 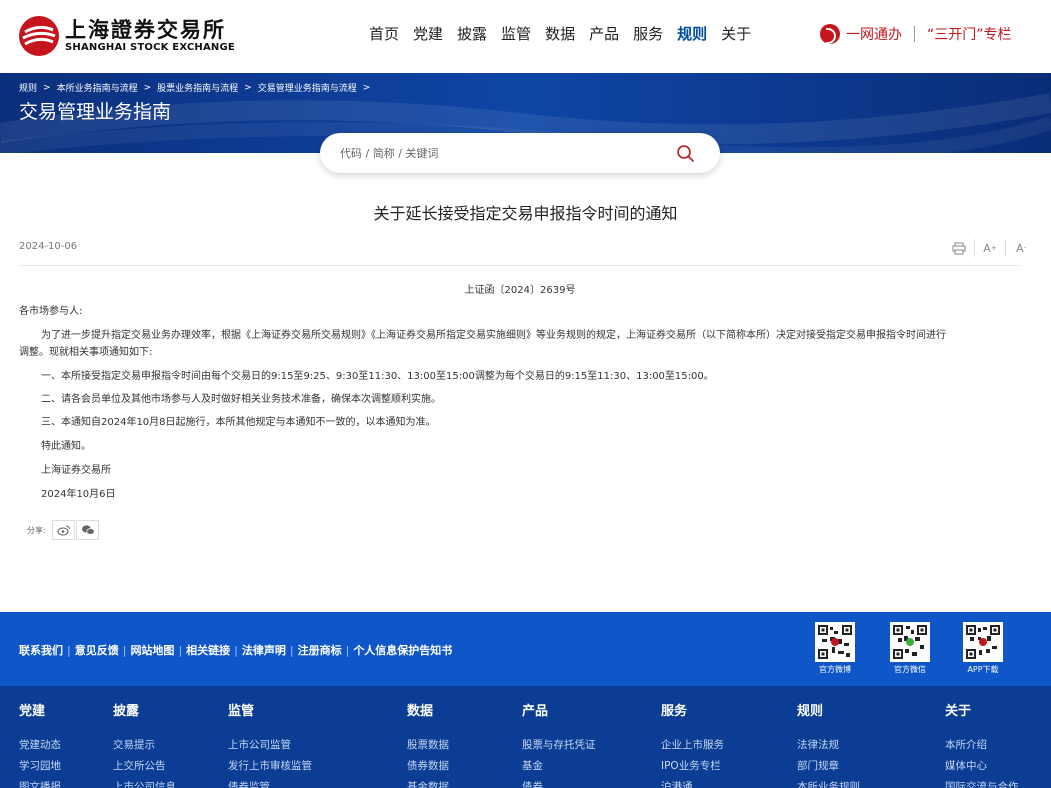 What do you see at coordinates (559, 709) in the screenshot?
I see `footer-column-title: 产品` at bounding box center [559, 709].